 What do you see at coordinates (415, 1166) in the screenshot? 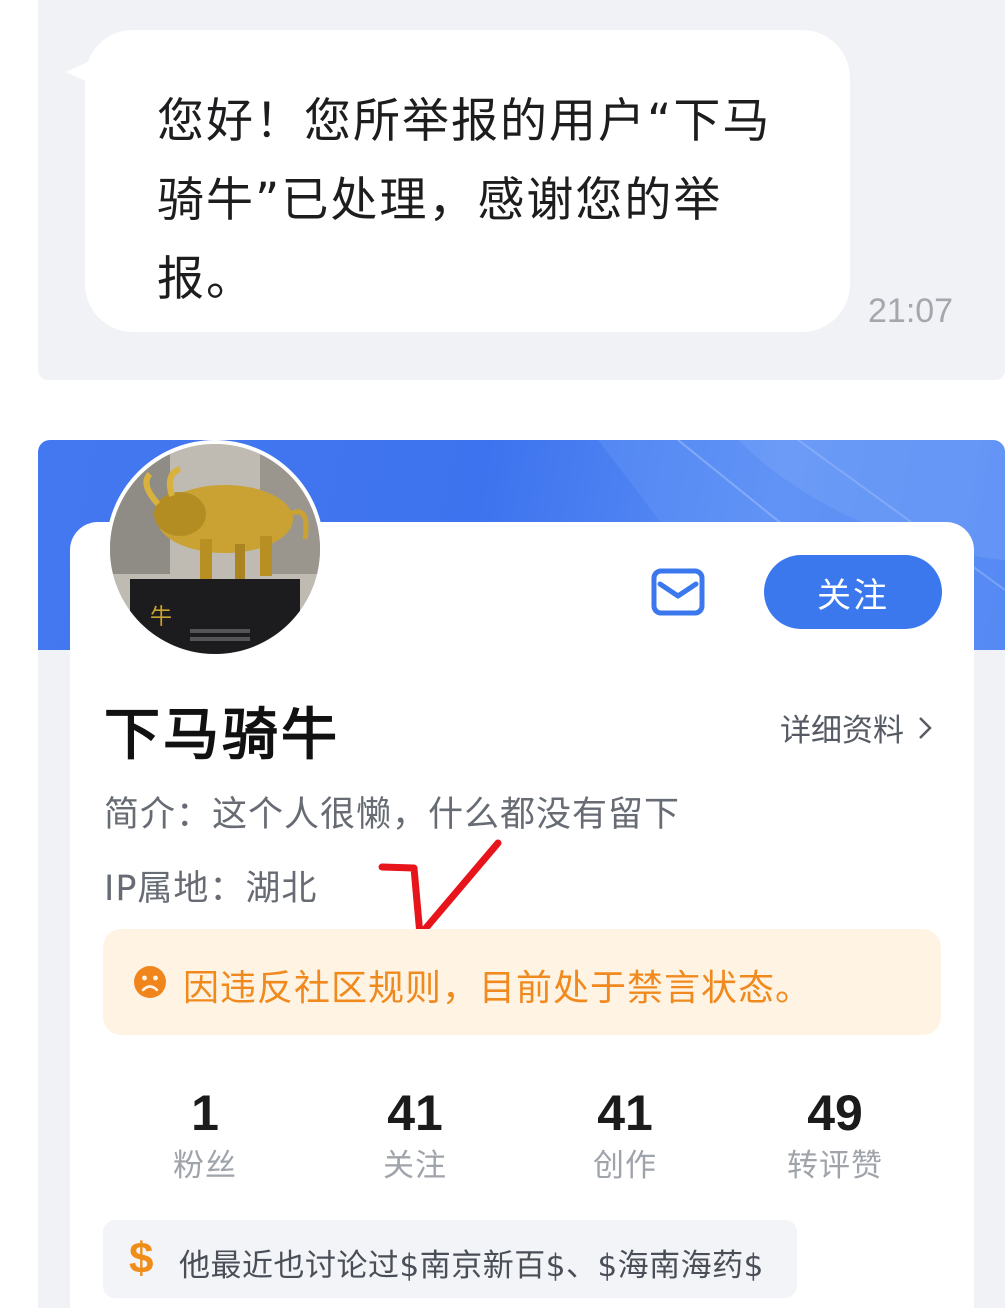
I see `stat-label: 关注` at bounding box center [415, 1166].